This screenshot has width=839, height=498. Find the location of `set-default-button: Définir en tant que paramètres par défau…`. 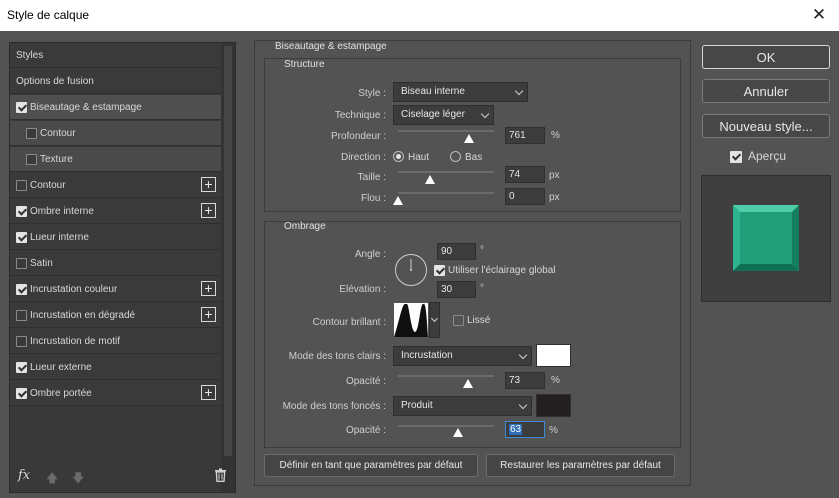

set-default-button: Définir en tant que paramètres par défau… is located at coordinates (371, 465).